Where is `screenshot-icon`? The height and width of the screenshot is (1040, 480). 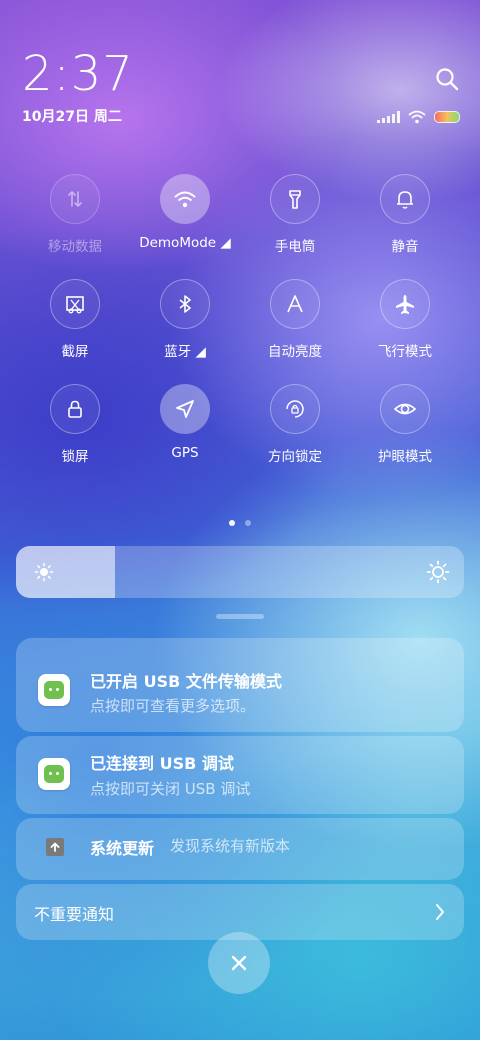
screenshot-icon is located at coordinates (75, 304).